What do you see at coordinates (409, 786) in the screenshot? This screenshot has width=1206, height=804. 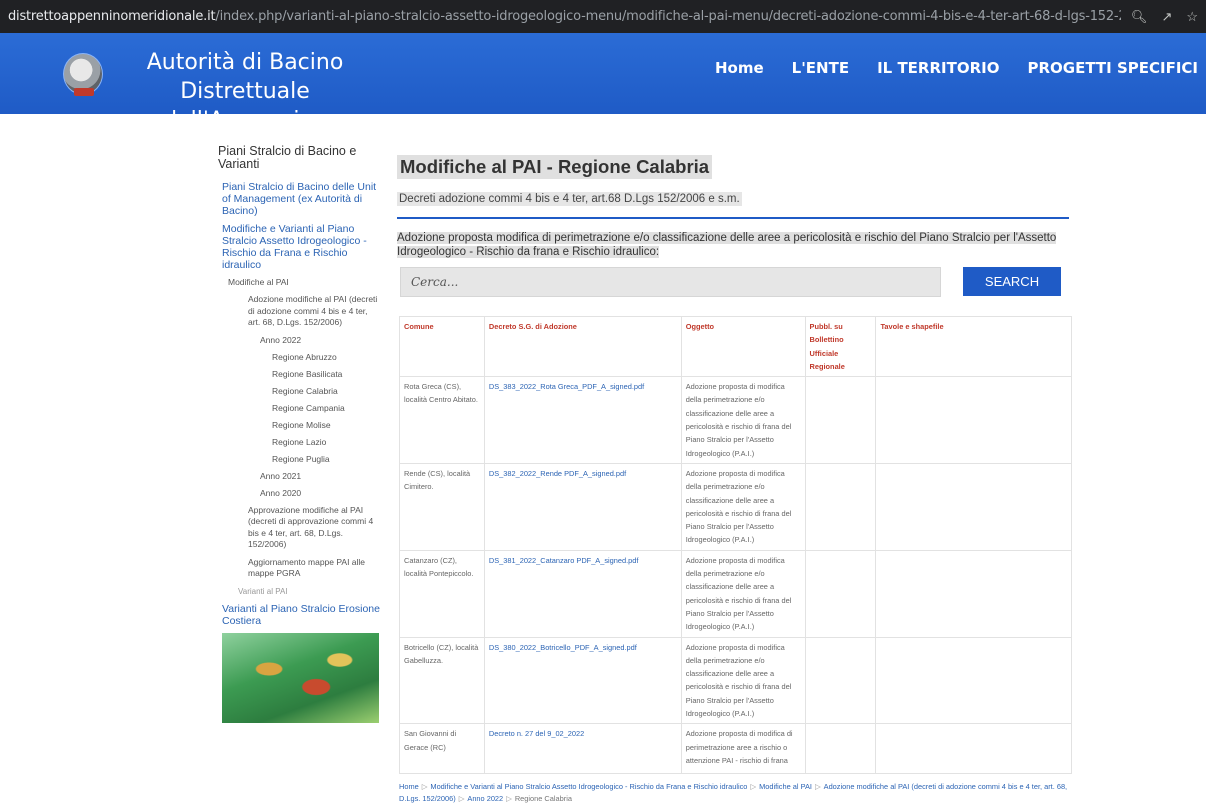 I see `breadcrumb-home: Home` at bounding box center [409, 786].